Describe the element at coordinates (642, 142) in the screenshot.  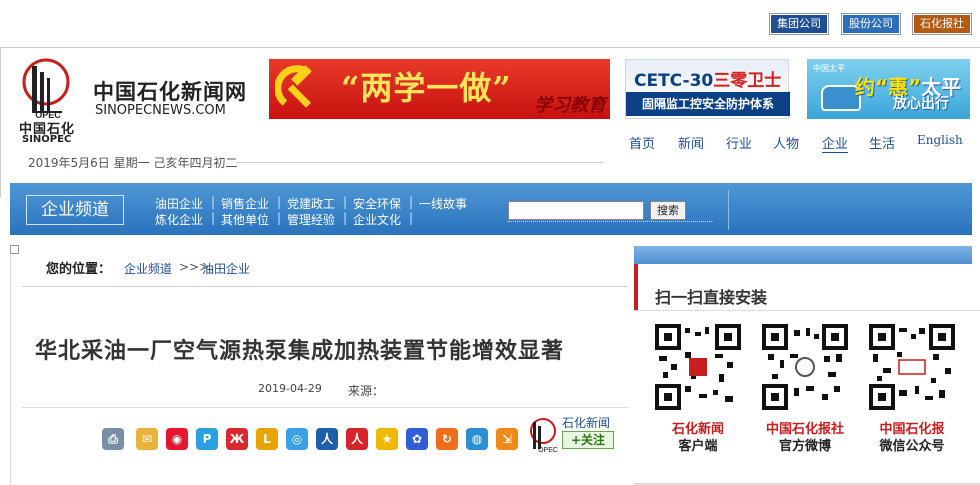
I see `nav-home: 首页` at that location.